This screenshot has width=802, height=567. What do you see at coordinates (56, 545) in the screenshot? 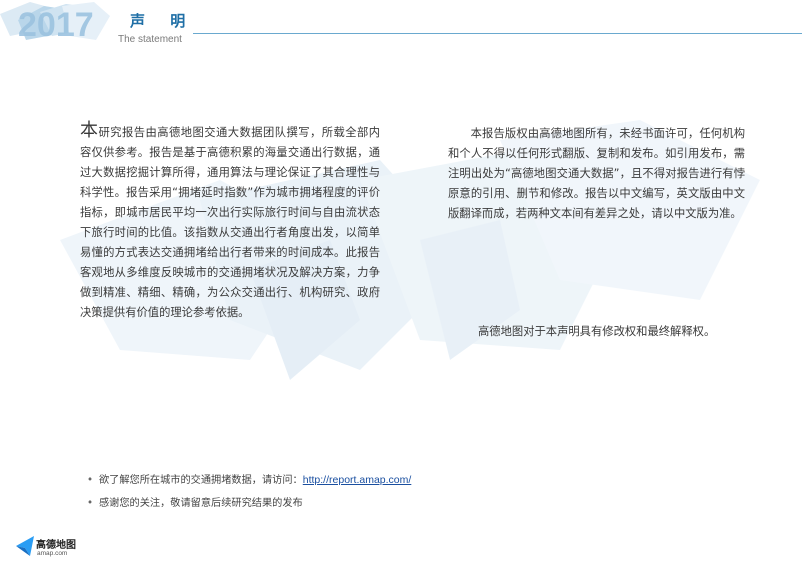
I see `amap-logo-name: 高德地图` at bounding box center [56, 545].